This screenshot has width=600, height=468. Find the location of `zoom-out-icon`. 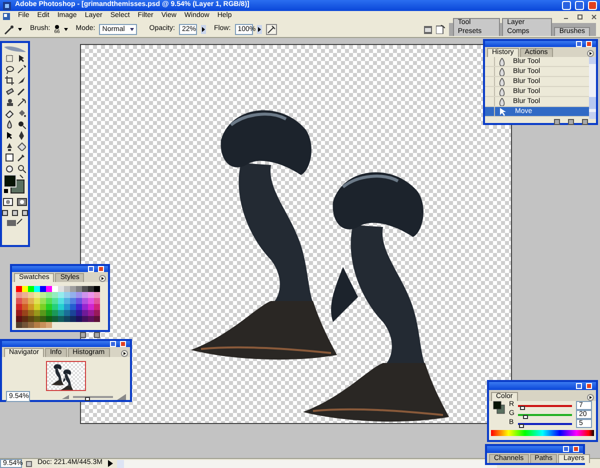

zoom-out-icon is located at coordinates (65, 397).